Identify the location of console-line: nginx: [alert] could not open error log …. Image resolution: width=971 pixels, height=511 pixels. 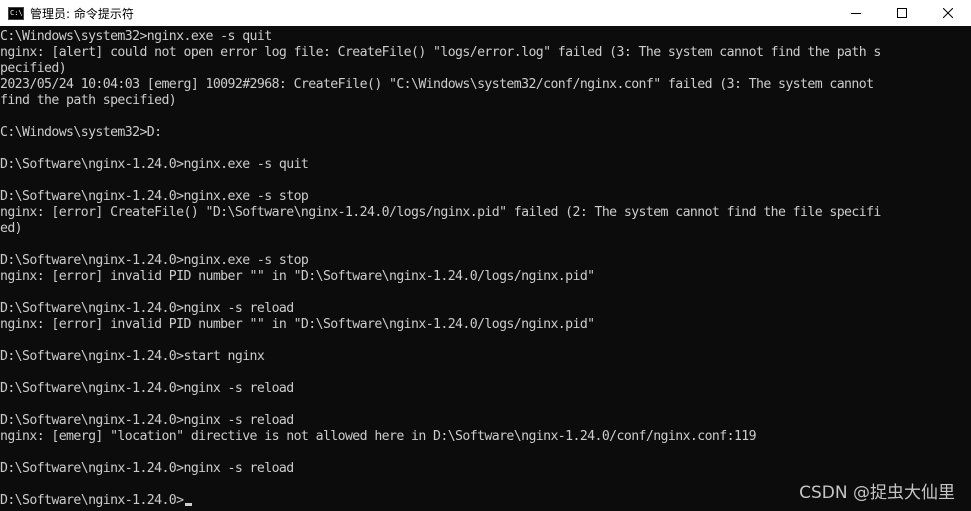
(440, 52).